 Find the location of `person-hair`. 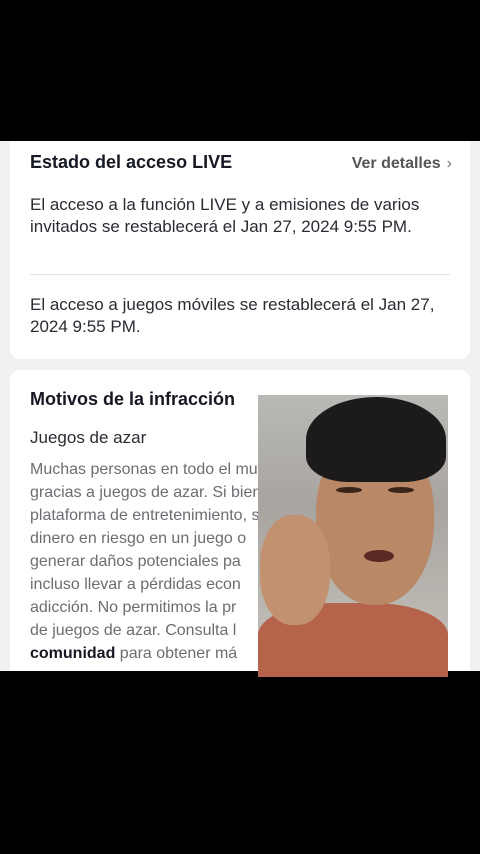

person-hair is located at coordinates (376, 439).